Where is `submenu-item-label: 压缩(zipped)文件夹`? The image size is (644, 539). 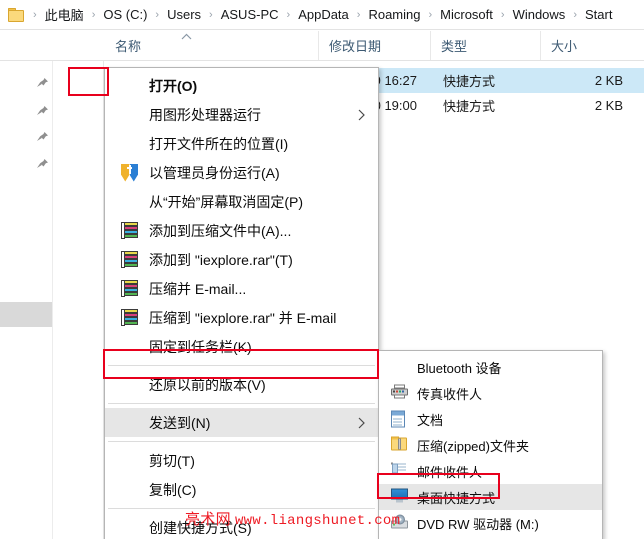
submenu-item-label: 压缩(zipped)文件夹 is located at coordinates (473, 446).